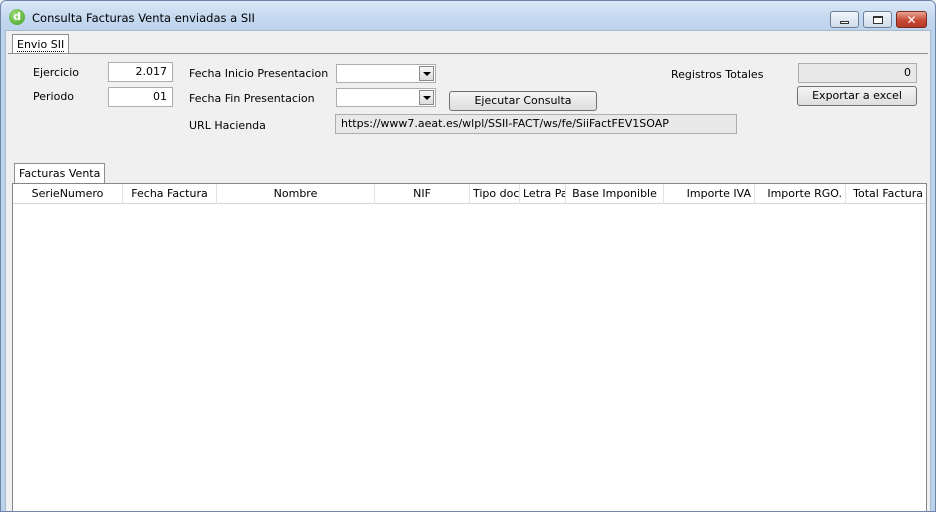 This screenshot has width=936, height=512. I want to click on maximize-button, so click(877, 19).